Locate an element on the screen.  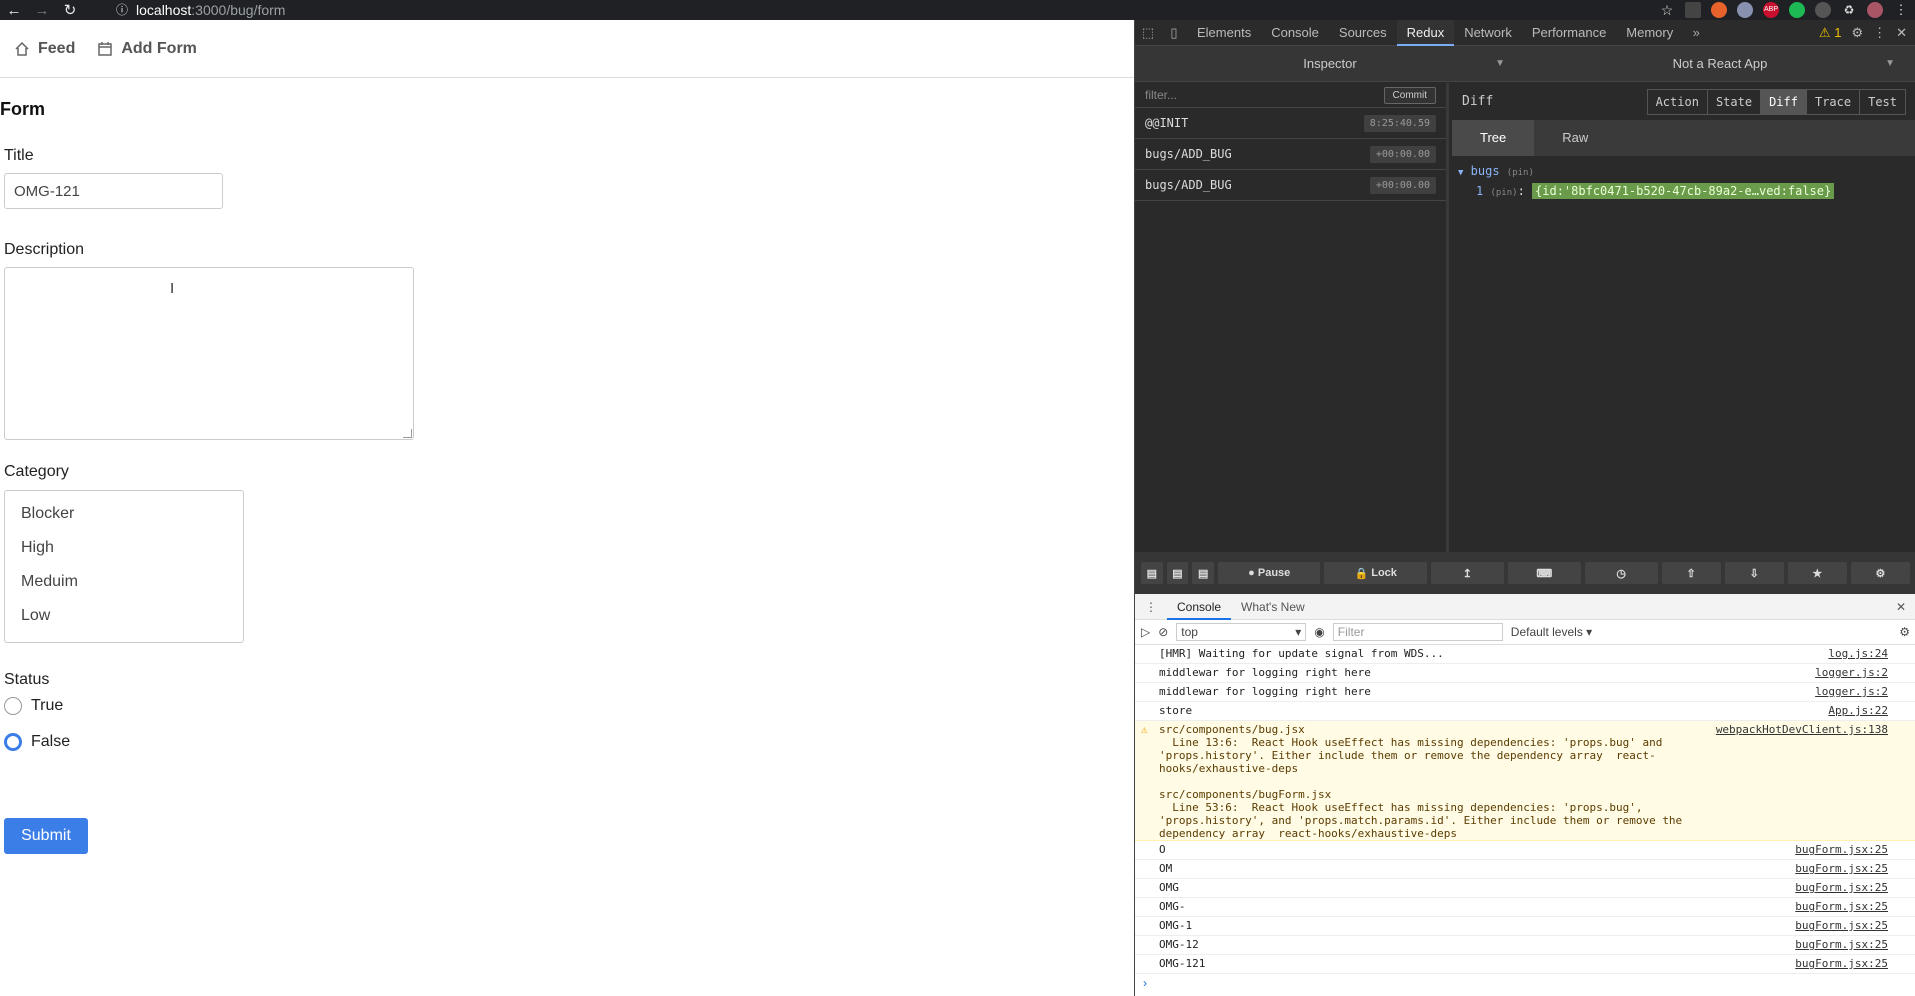
mode-trace-button: Trace is located at coordinates (1834, 101).